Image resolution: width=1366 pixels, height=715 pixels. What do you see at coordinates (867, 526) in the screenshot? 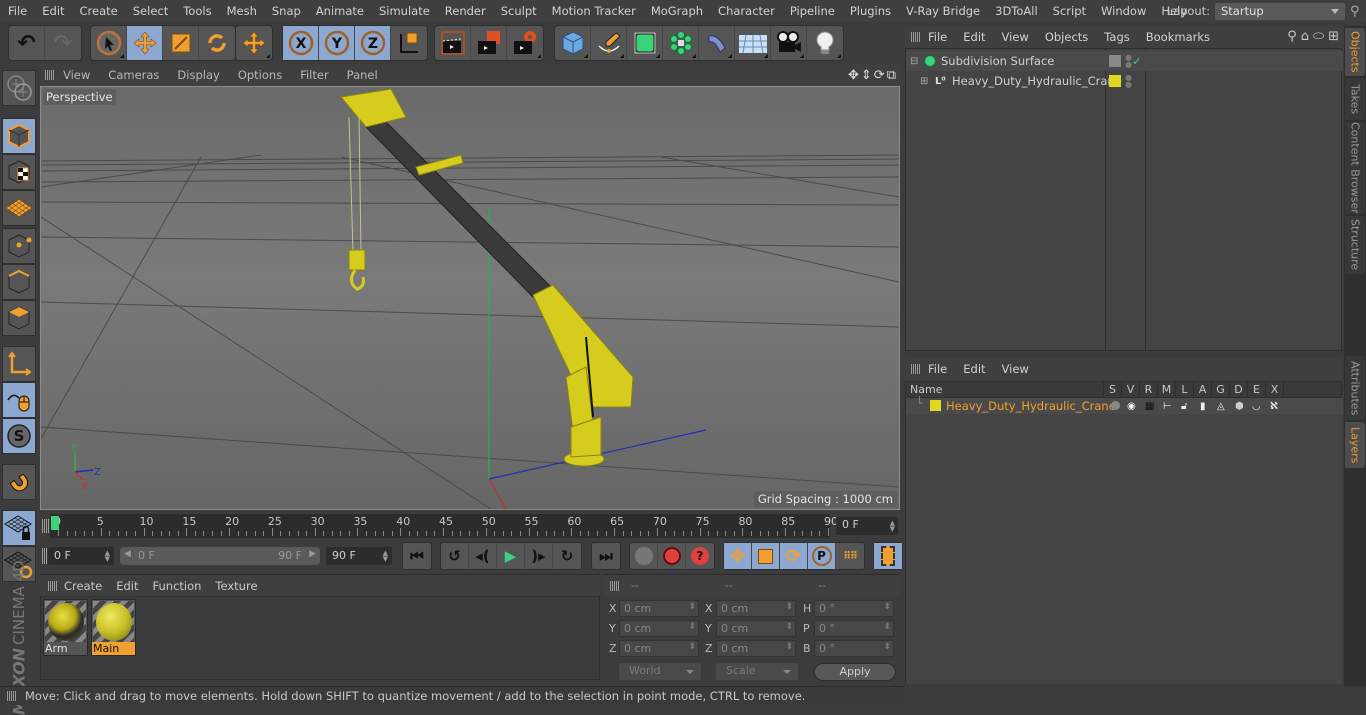
I see `current-frame-field: 0 F ▲ ▼` at bounding box center [867, 526].